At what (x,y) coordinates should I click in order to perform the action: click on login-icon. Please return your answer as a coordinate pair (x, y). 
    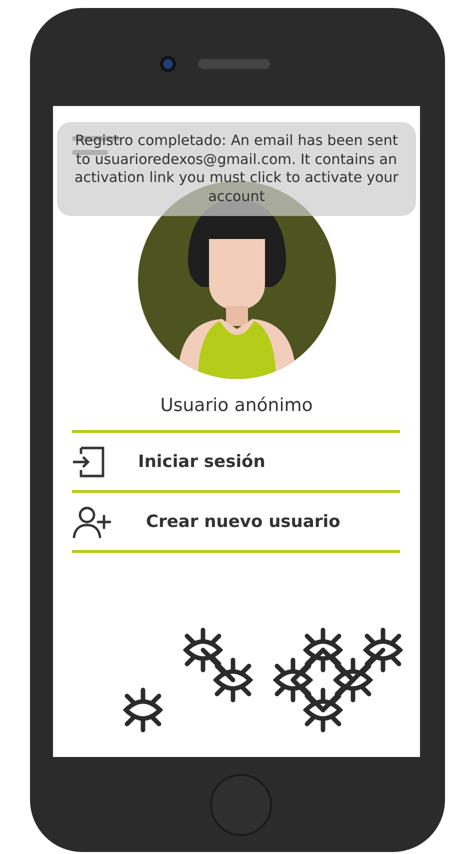
    Looking at the image, I should click on (89, 462).